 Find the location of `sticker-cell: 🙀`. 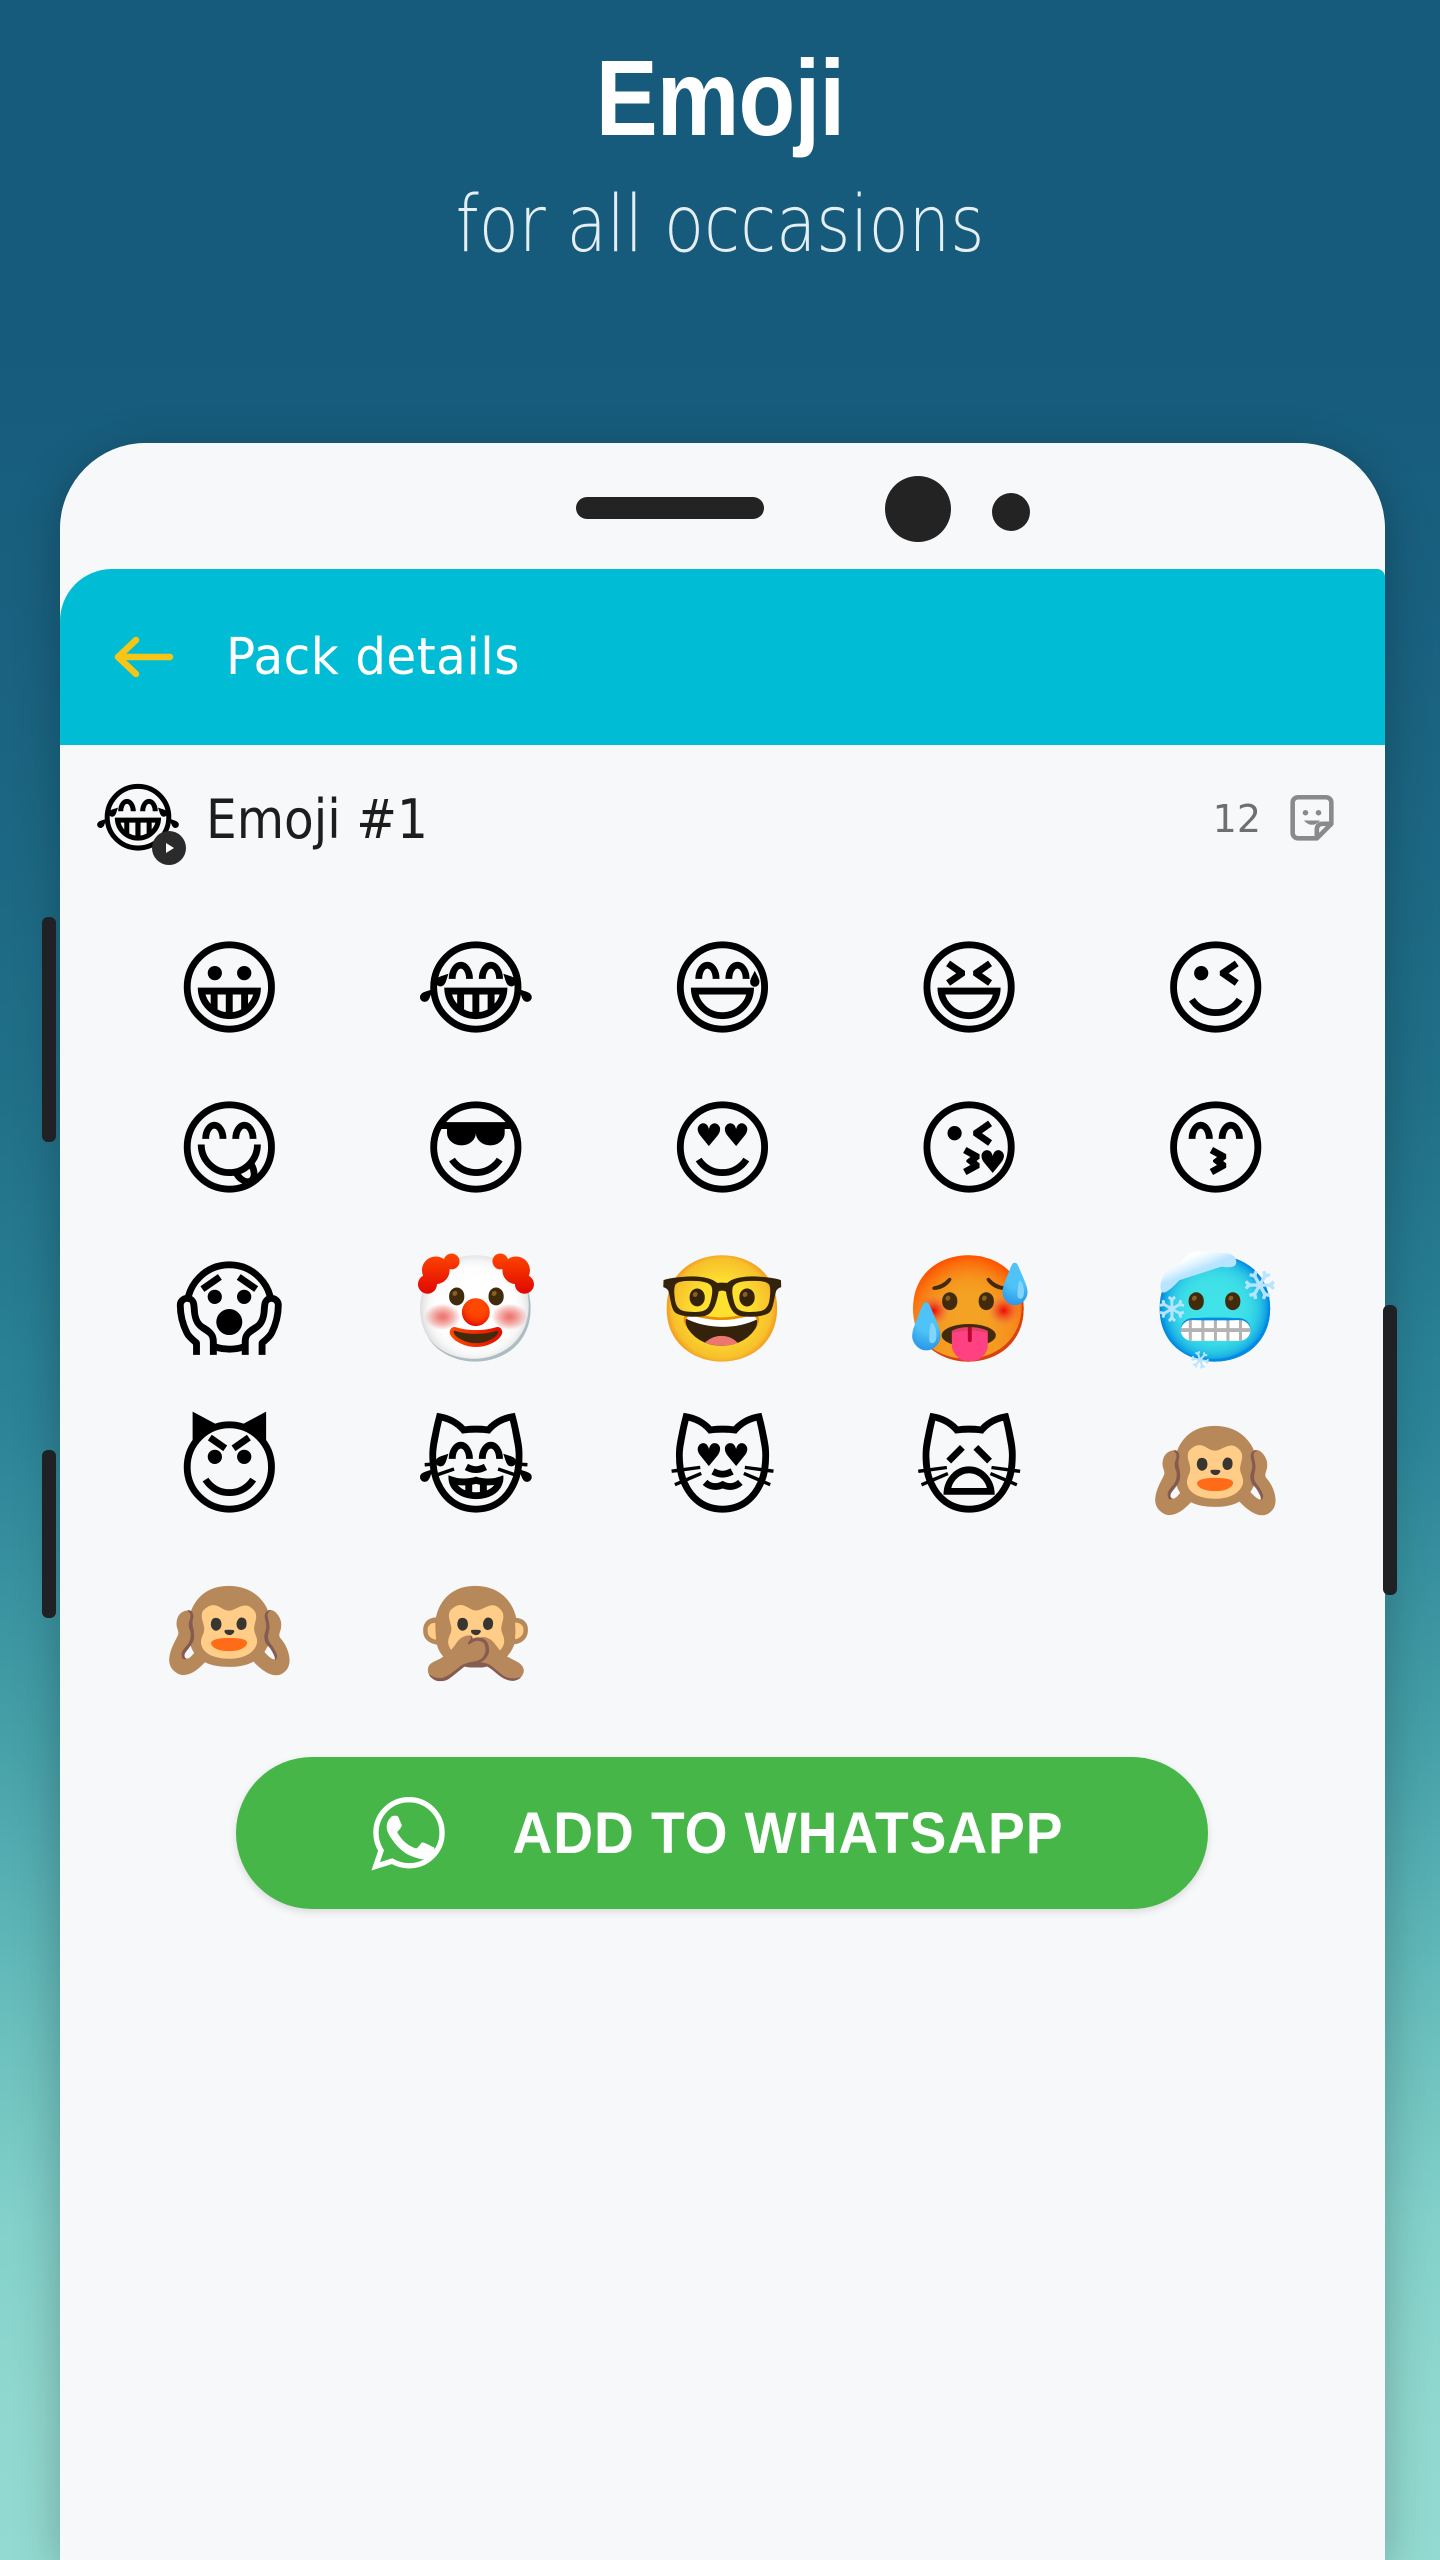

sticker-cell: 🙀 is located at coordinates (969, 1469).